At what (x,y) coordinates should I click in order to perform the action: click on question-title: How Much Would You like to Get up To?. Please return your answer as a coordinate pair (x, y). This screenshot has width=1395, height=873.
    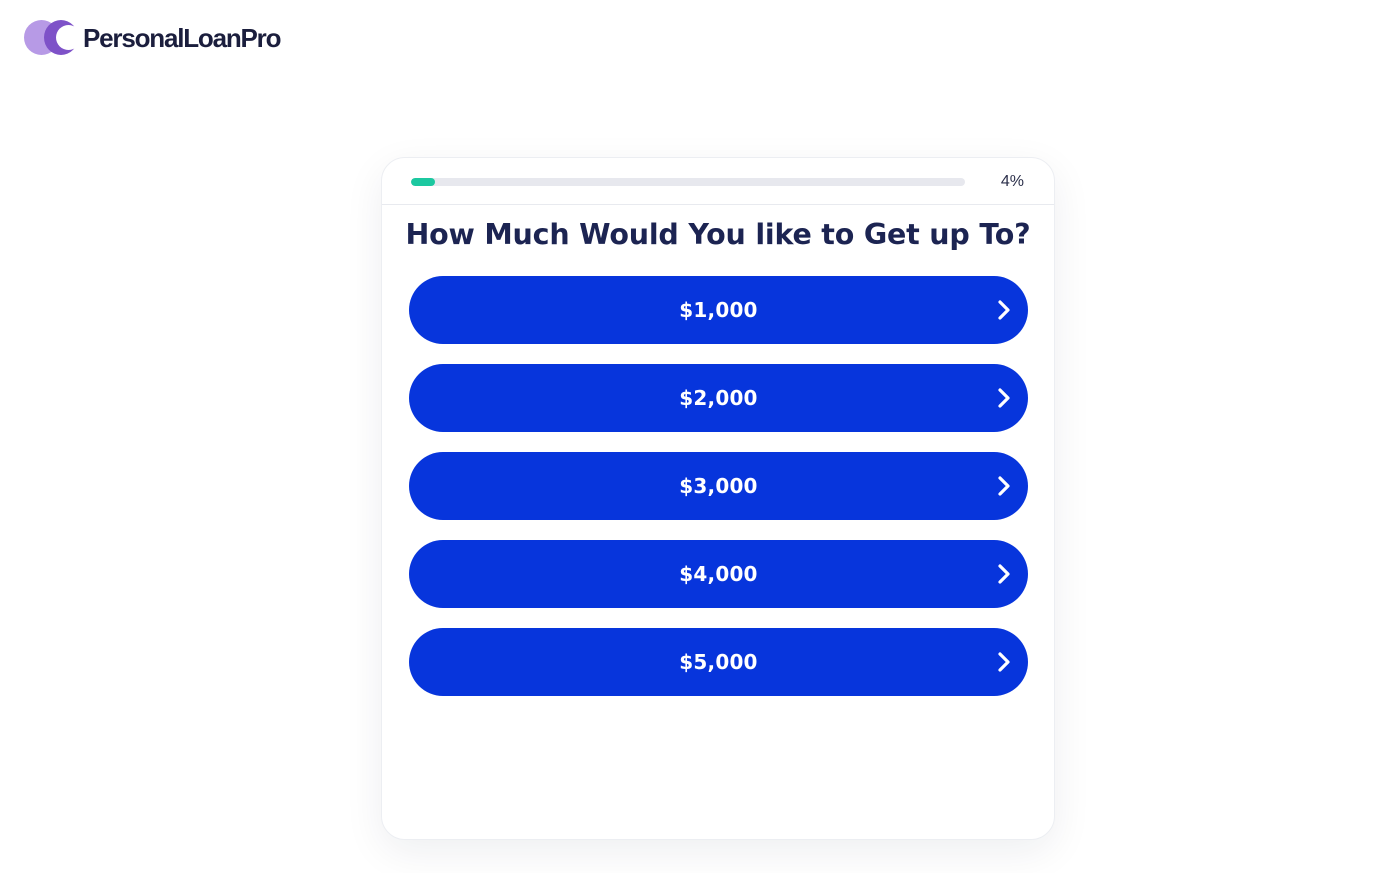
    Looking at the image, I should click on (718, 234).